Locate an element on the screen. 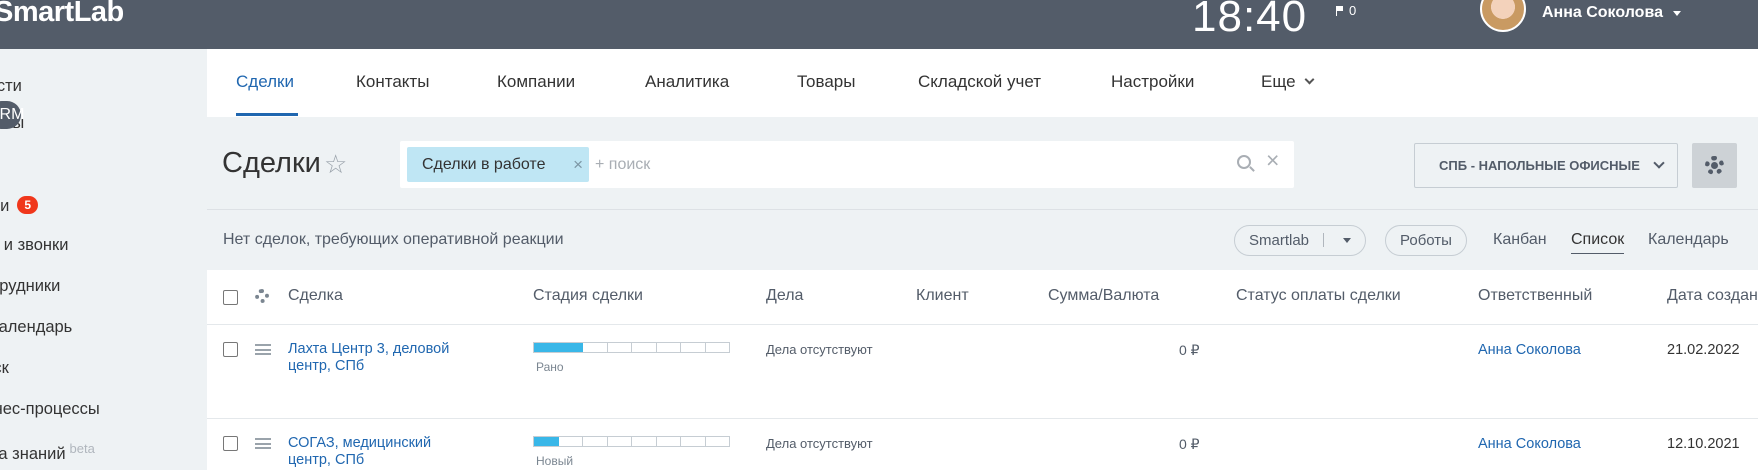 The width and height of the screenshot is (1758, 470). settings-button is located at coordinates (1714, 165).